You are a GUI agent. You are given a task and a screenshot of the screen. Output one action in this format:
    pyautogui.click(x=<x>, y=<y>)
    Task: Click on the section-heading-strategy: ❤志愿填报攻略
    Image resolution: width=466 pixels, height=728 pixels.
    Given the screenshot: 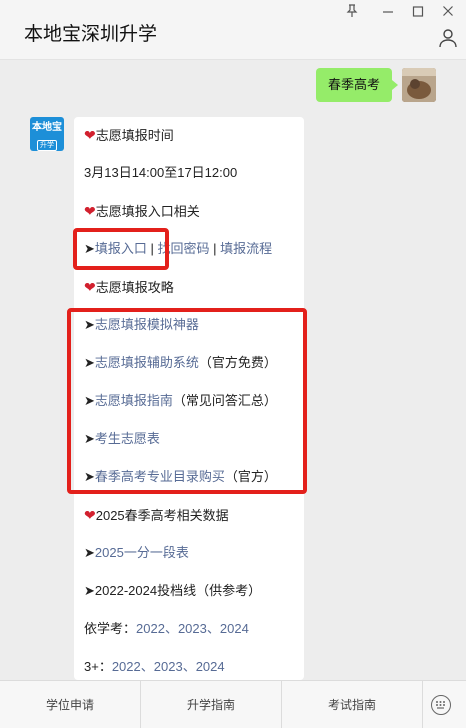 What is the action you would take?
    pyautogui.click(x=129, y=287)
    